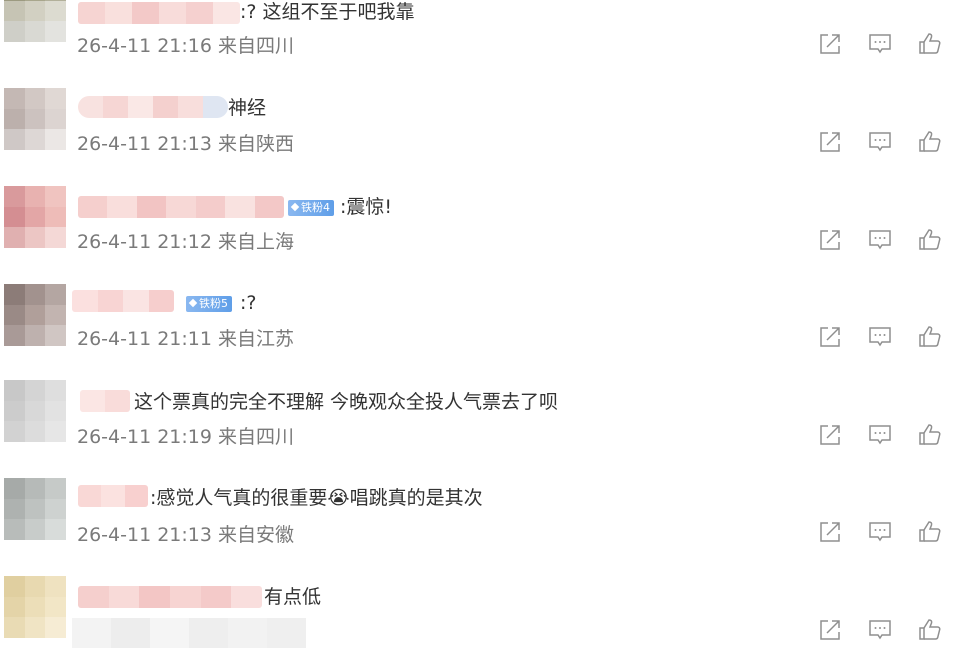  I want to click on comment-item: :? 这组不至于吧我靠 26-4-11 21:16 来自四川, so click(480, 30).